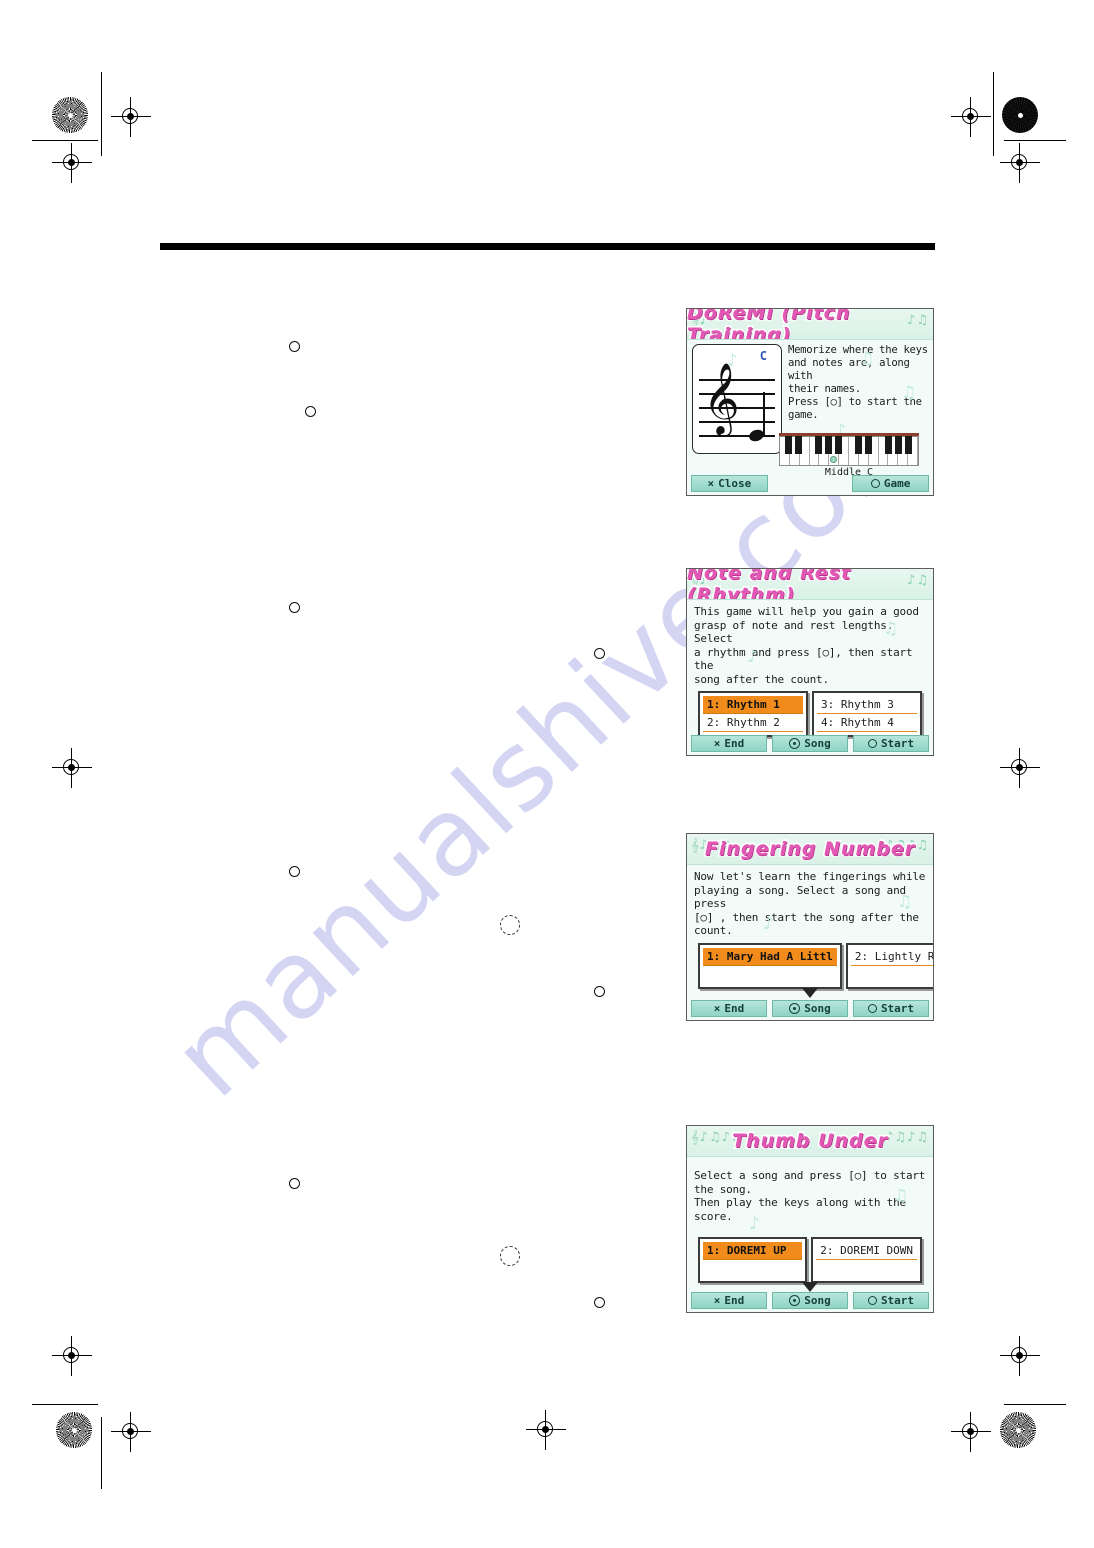 The width and height of the screenshot is (1094, 1548). What do you see at coordinates (994, 114) in the screenshot?
I see `trim-mark-vertical-top-right` at bounding box center [994, 114].